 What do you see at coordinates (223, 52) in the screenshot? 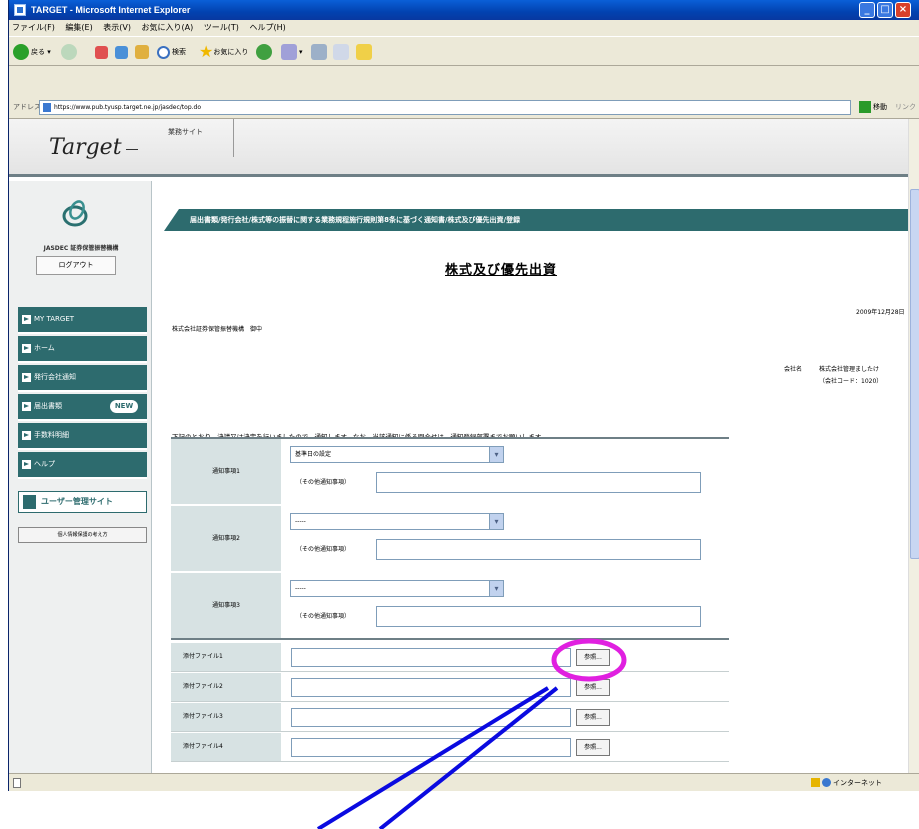
I see `favorites-button: ★お気に入り` at bounding box center [223, 52].